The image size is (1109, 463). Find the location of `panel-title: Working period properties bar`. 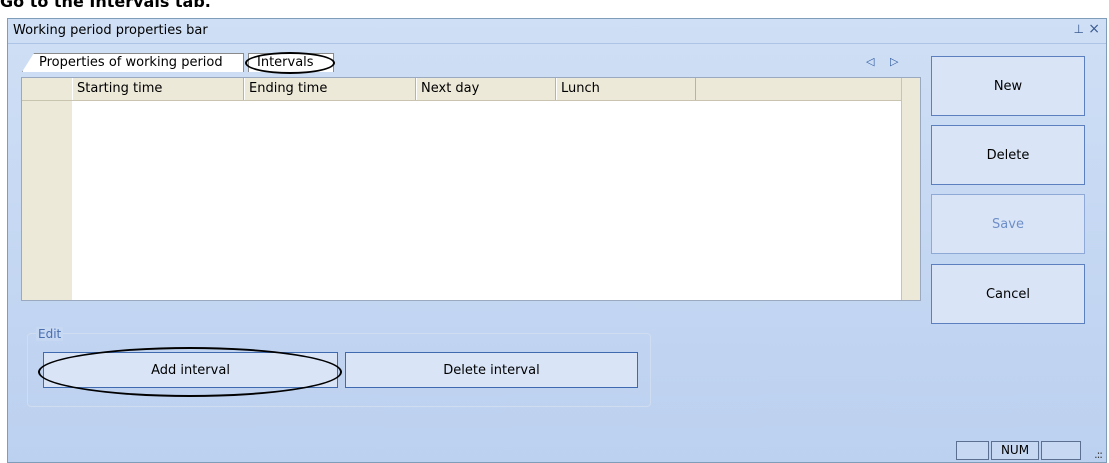

panel-title: Working period properties bar is located at coordinates (110, 30).